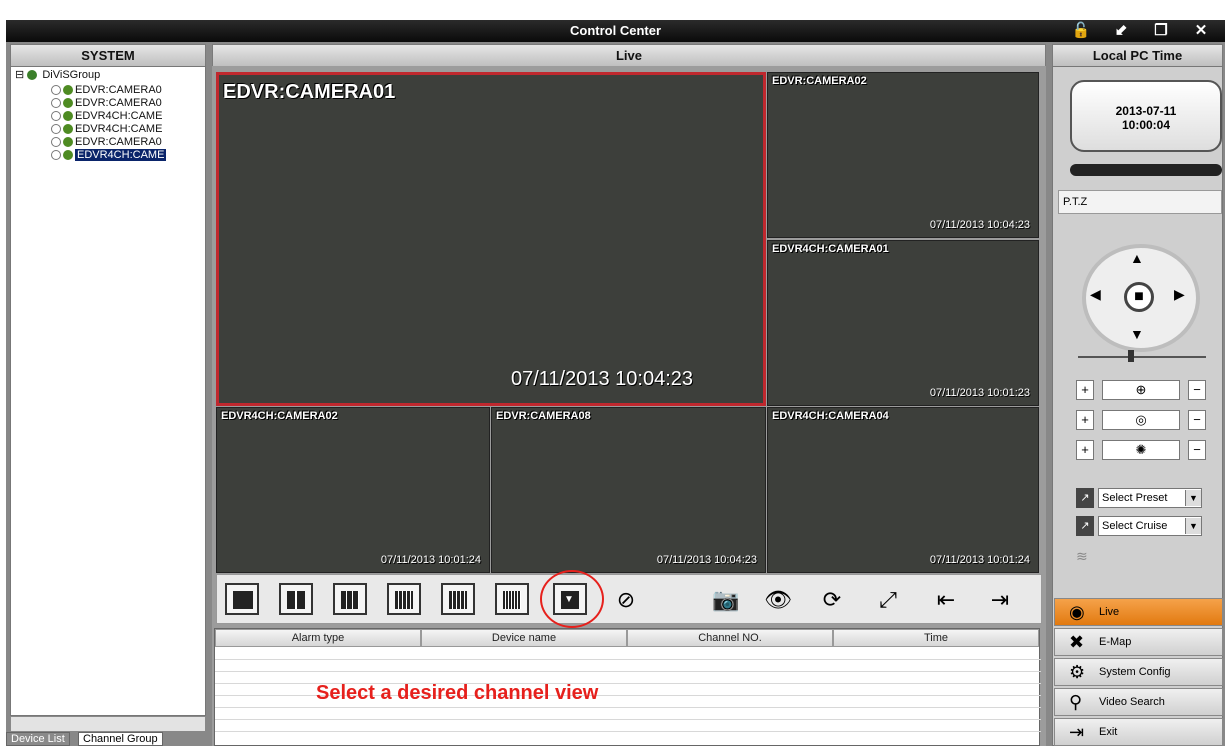 The width and height of the screenshot is (1225, 746). I want to click on preset-select: Select Preset ▼, so click(1150, 498).